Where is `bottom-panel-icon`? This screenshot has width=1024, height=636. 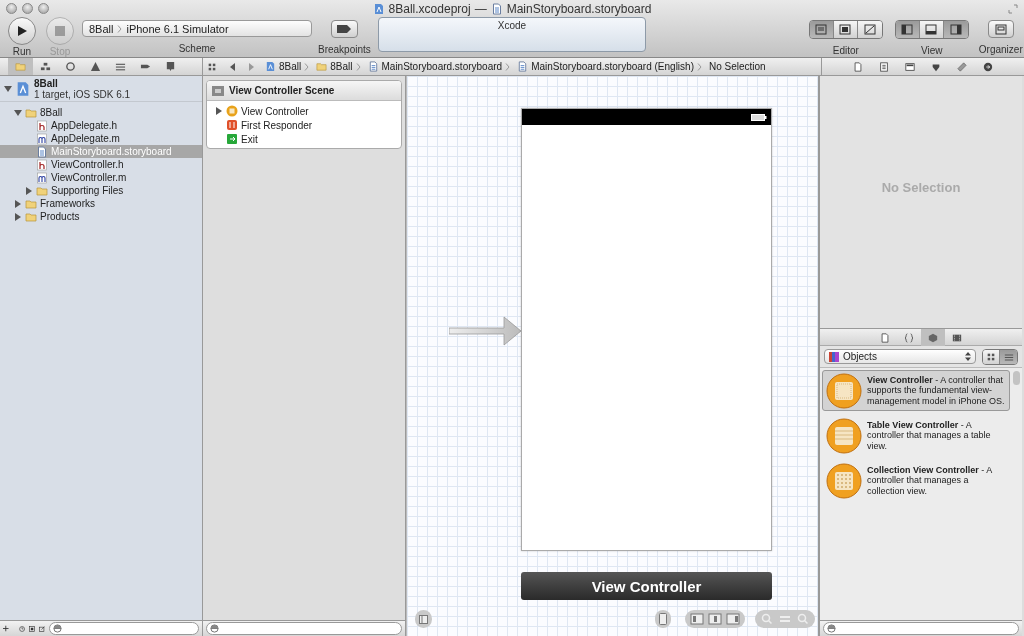 bottom-panel-icon is located at coordinates (931, 29).